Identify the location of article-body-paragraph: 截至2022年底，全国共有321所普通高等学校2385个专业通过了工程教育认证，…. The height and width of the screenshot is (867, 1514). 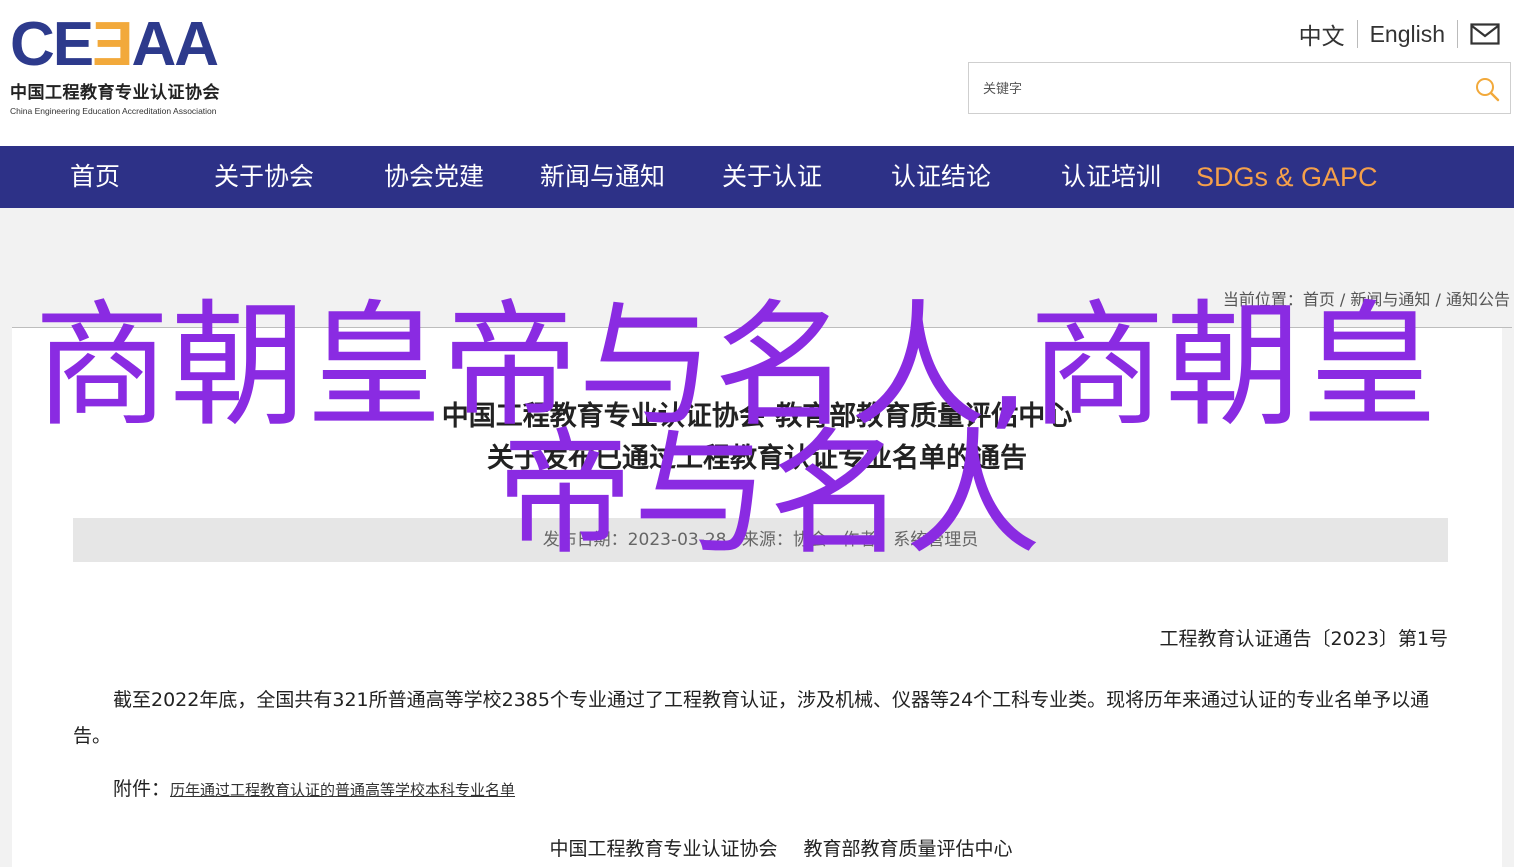
(751, 718).